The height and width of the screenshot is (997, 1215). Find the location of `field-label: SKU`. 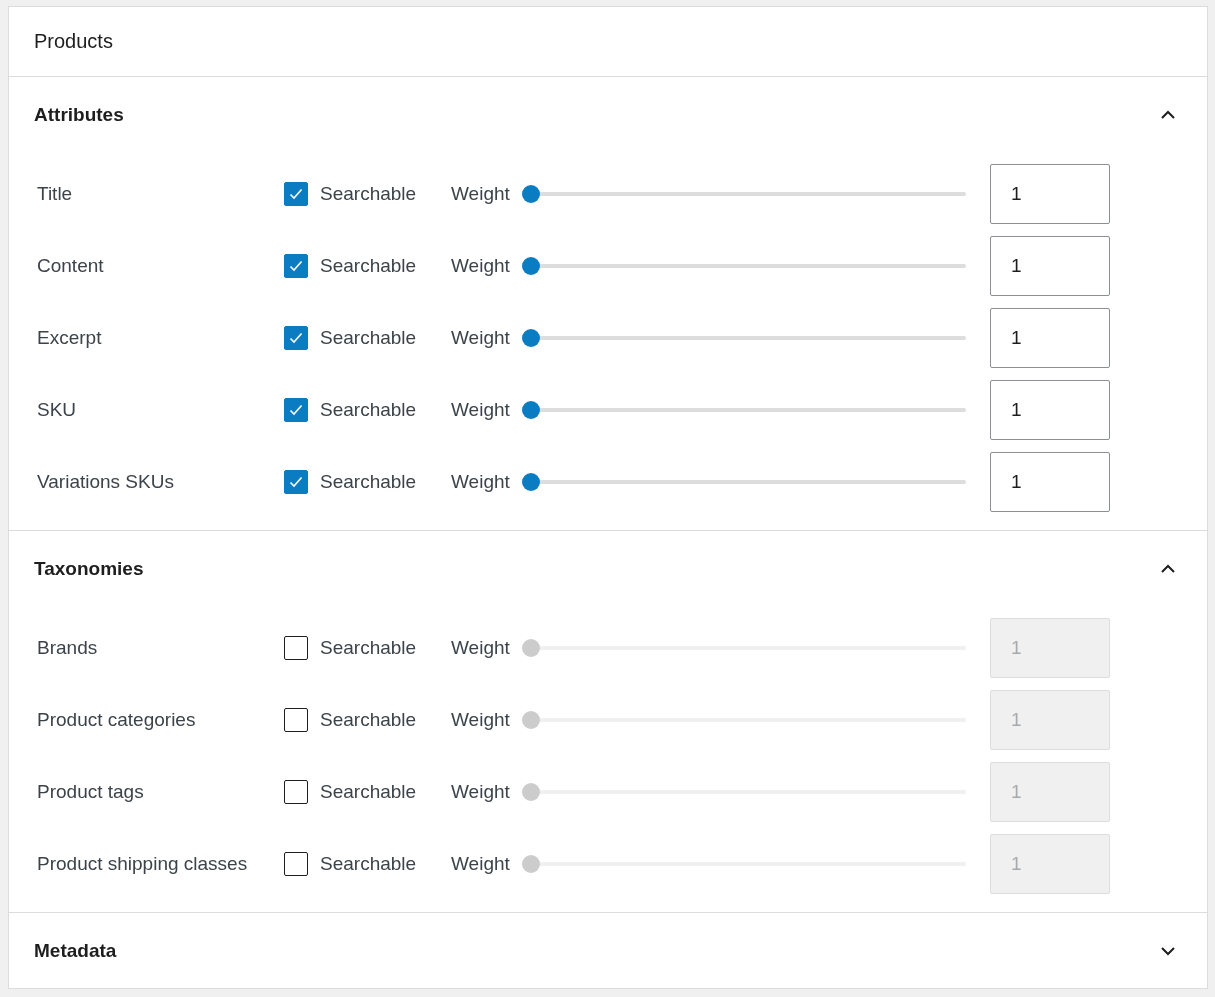

field-label: SKU is located at coordinates (57, 410).